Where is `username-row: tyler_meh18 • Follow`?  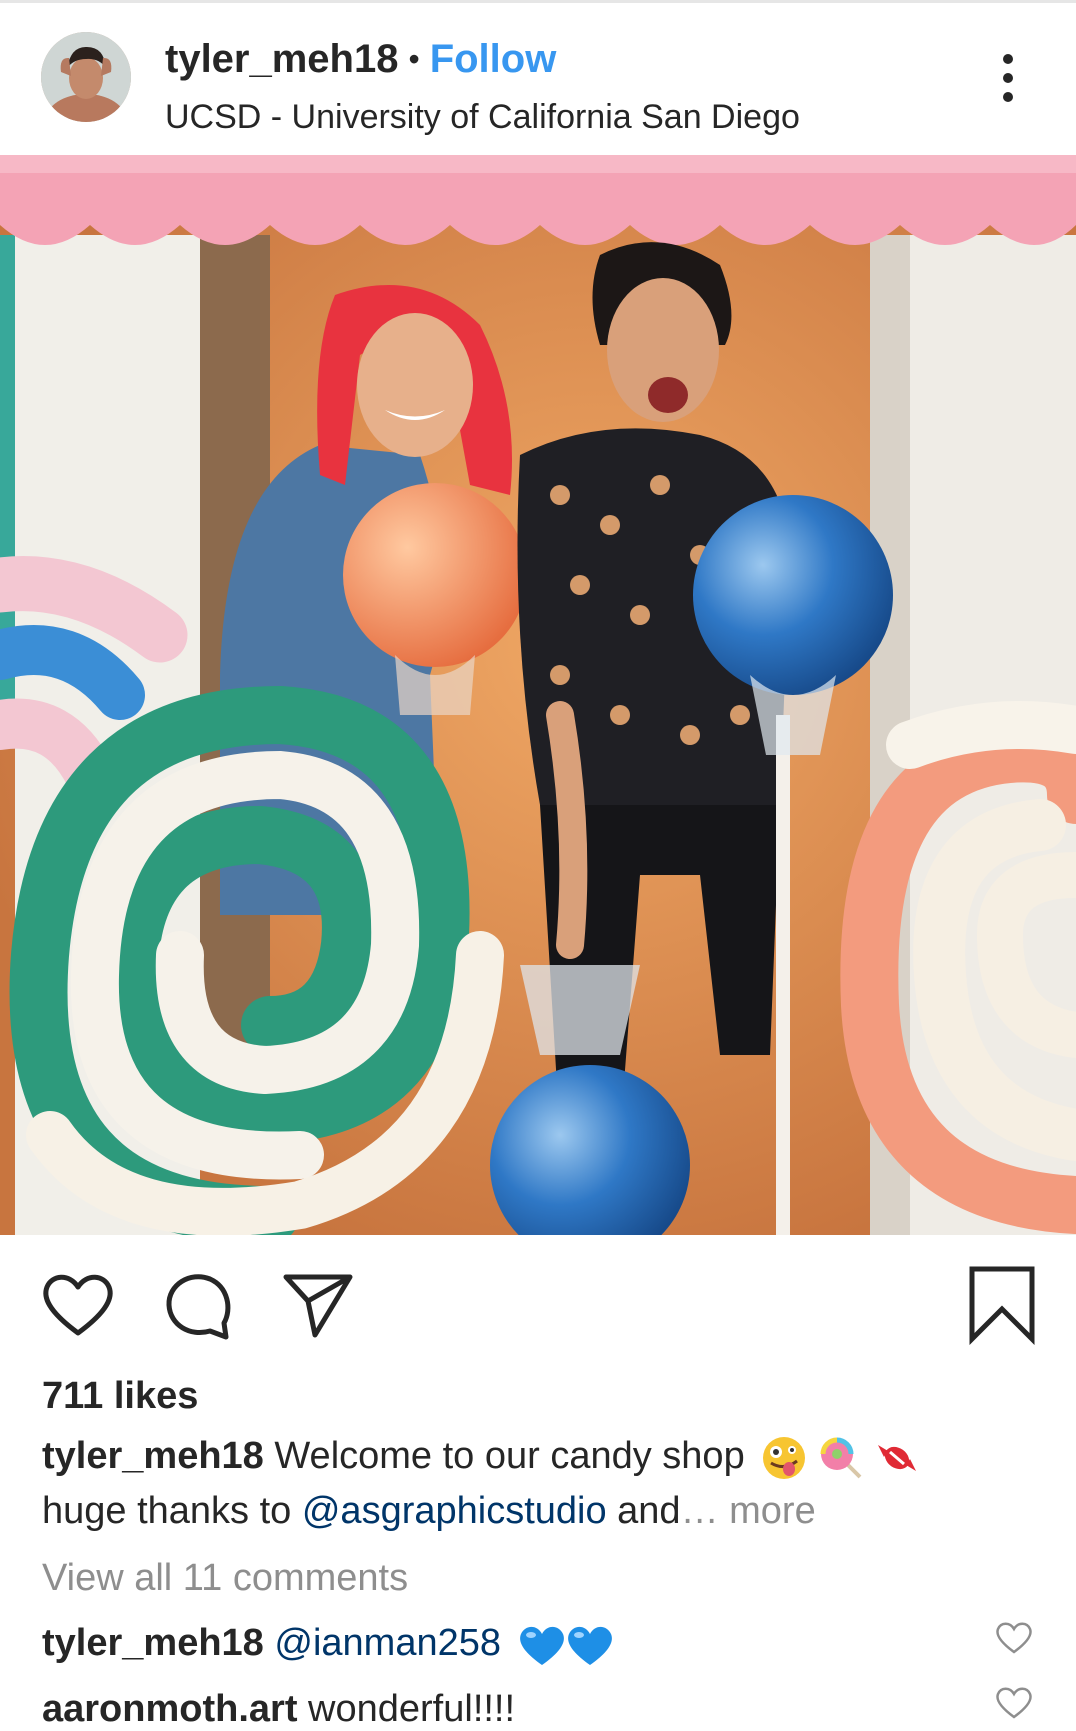
username-row: tyler_meh18 • Follow is located at coordinates (360, 59).